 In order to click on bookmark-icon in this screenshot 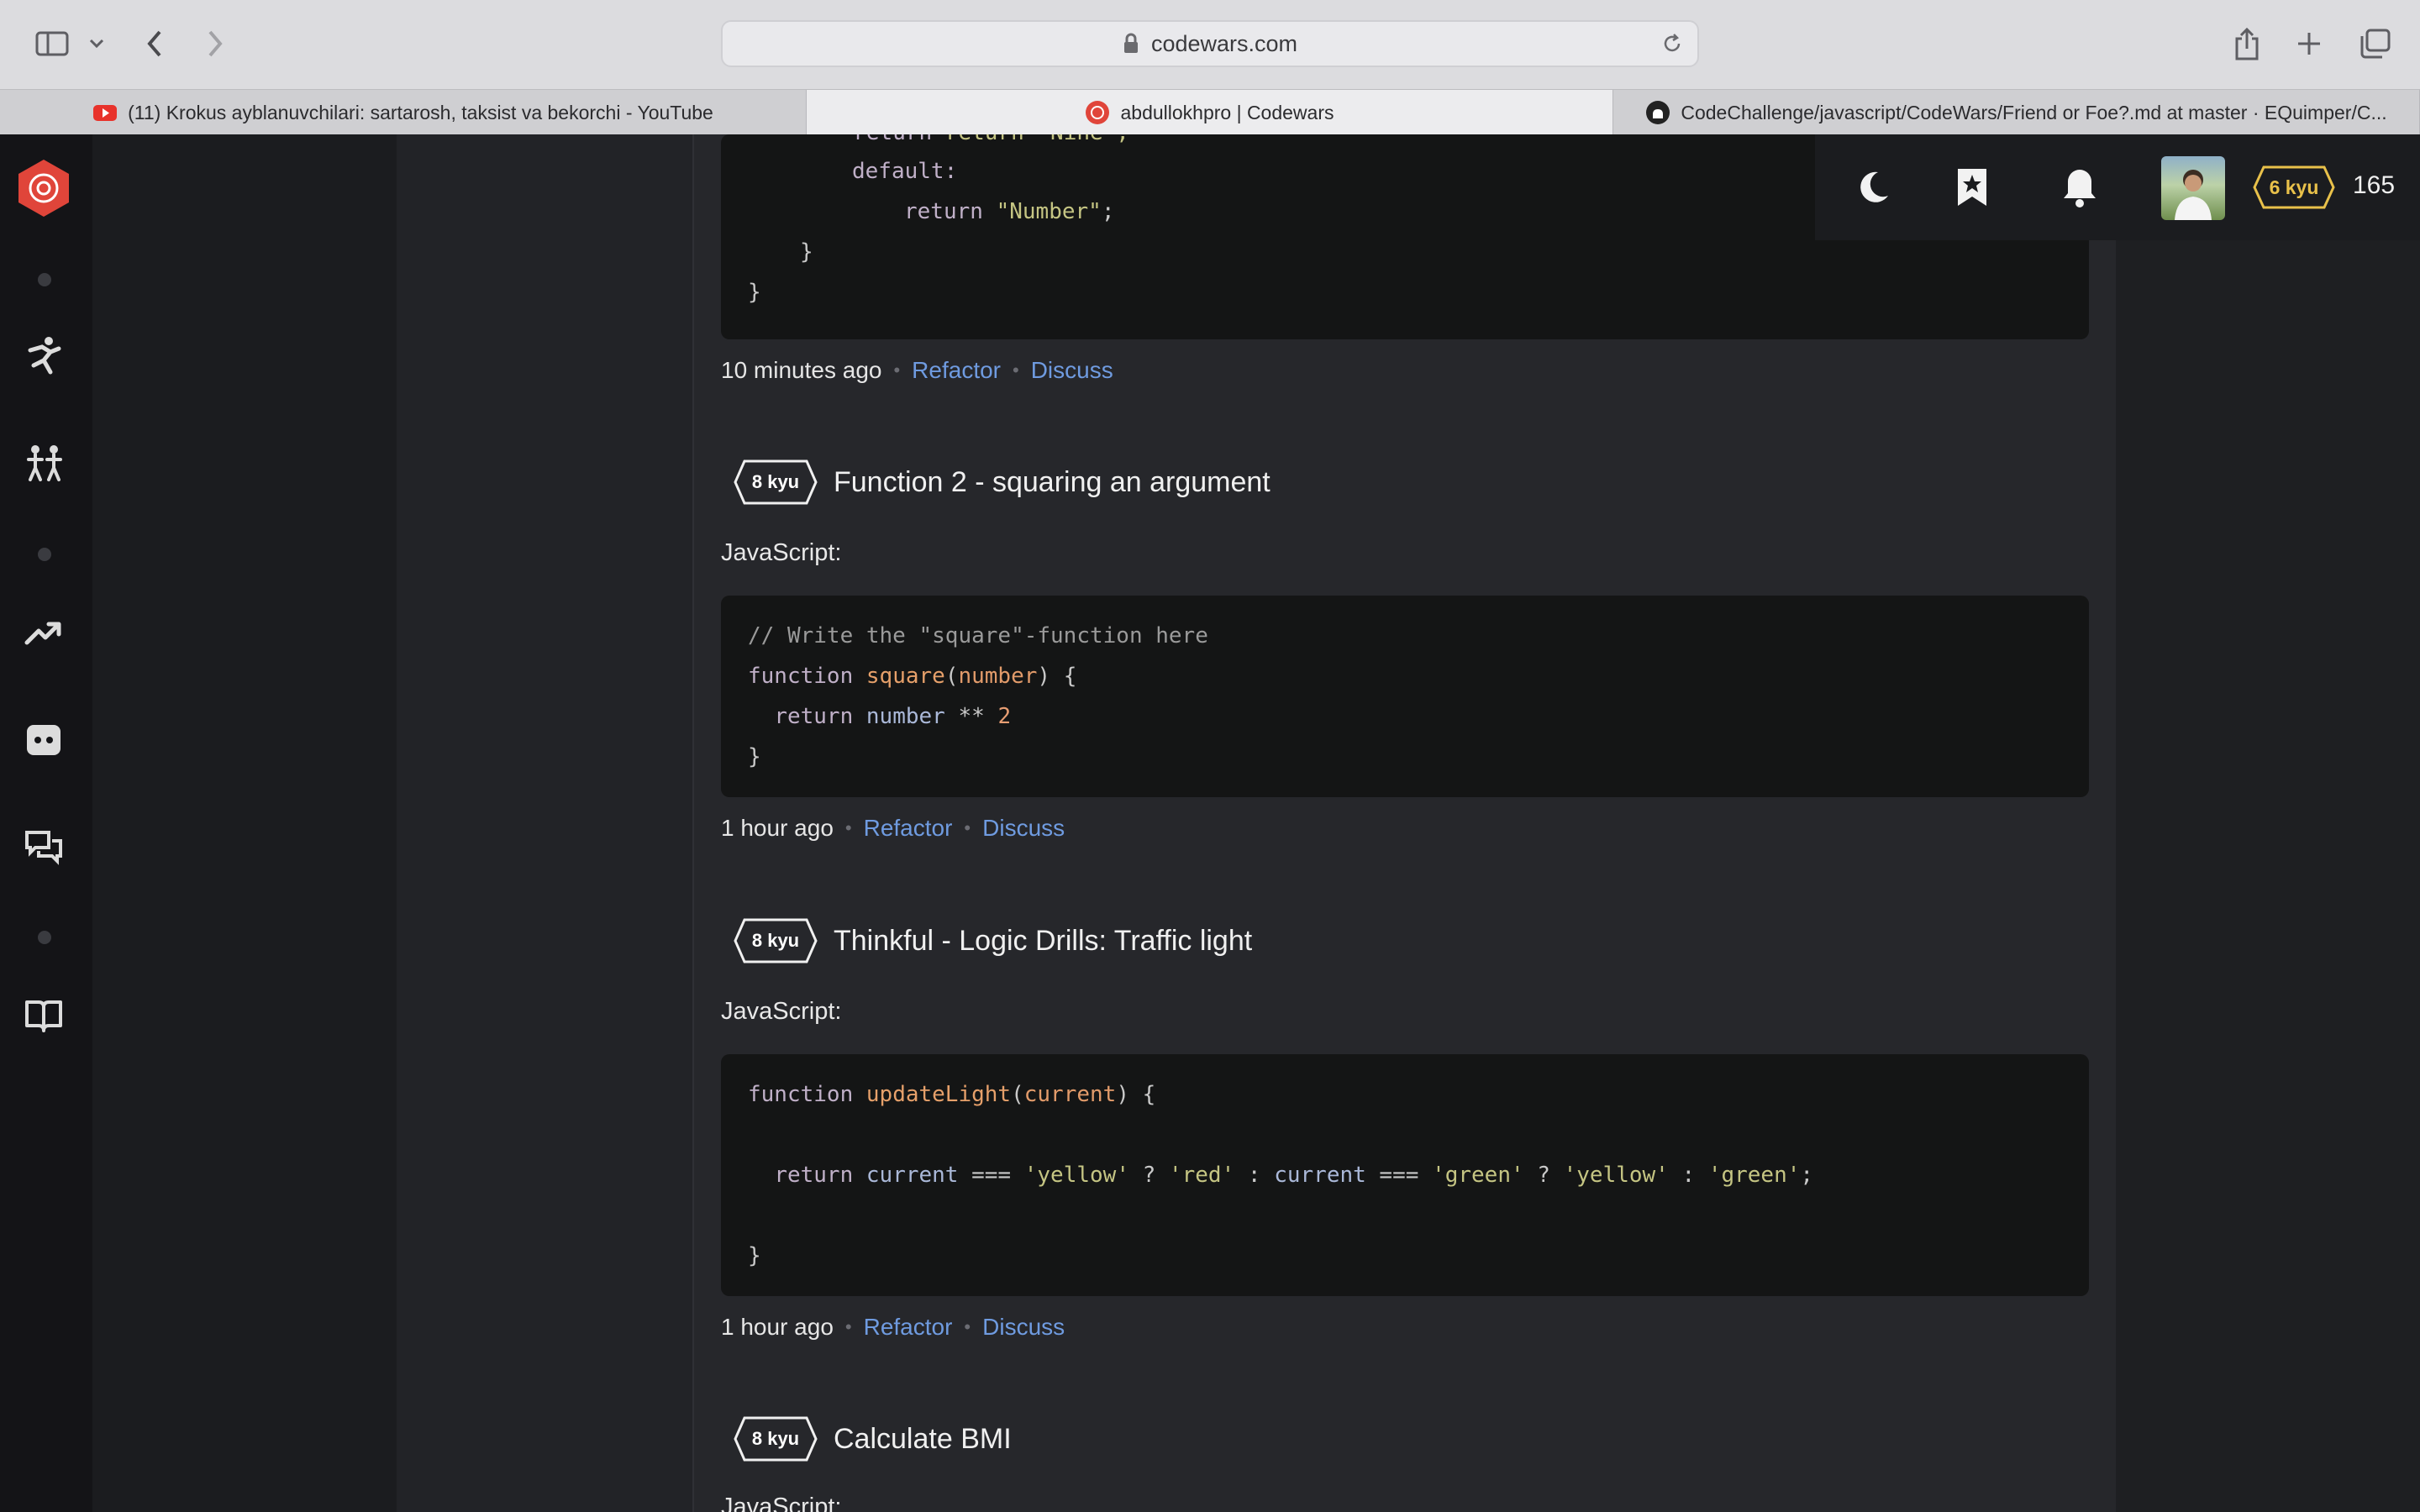, I will do `click(1972, 187)`.